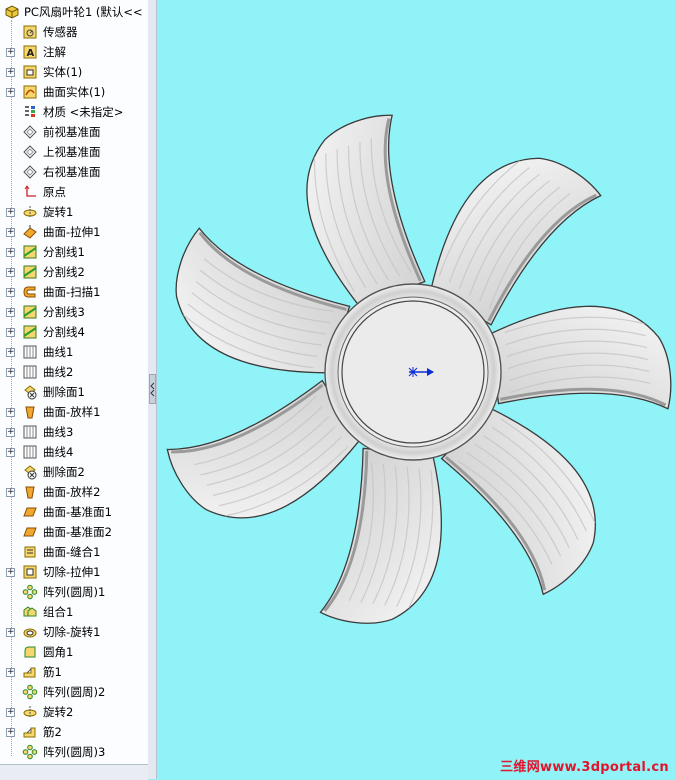 This screenshot has width=675, height=780. What do you see at coordinates (30, 612) in the screenshot?
I see `combine-icon` at bounding box center [30, 612].